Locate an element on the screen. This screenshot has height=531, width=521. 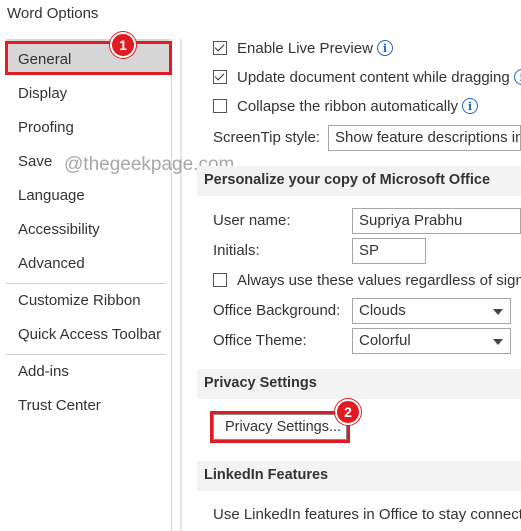
sidebar-item-add-ins: Add-ins is located at coordinates (43, 371).